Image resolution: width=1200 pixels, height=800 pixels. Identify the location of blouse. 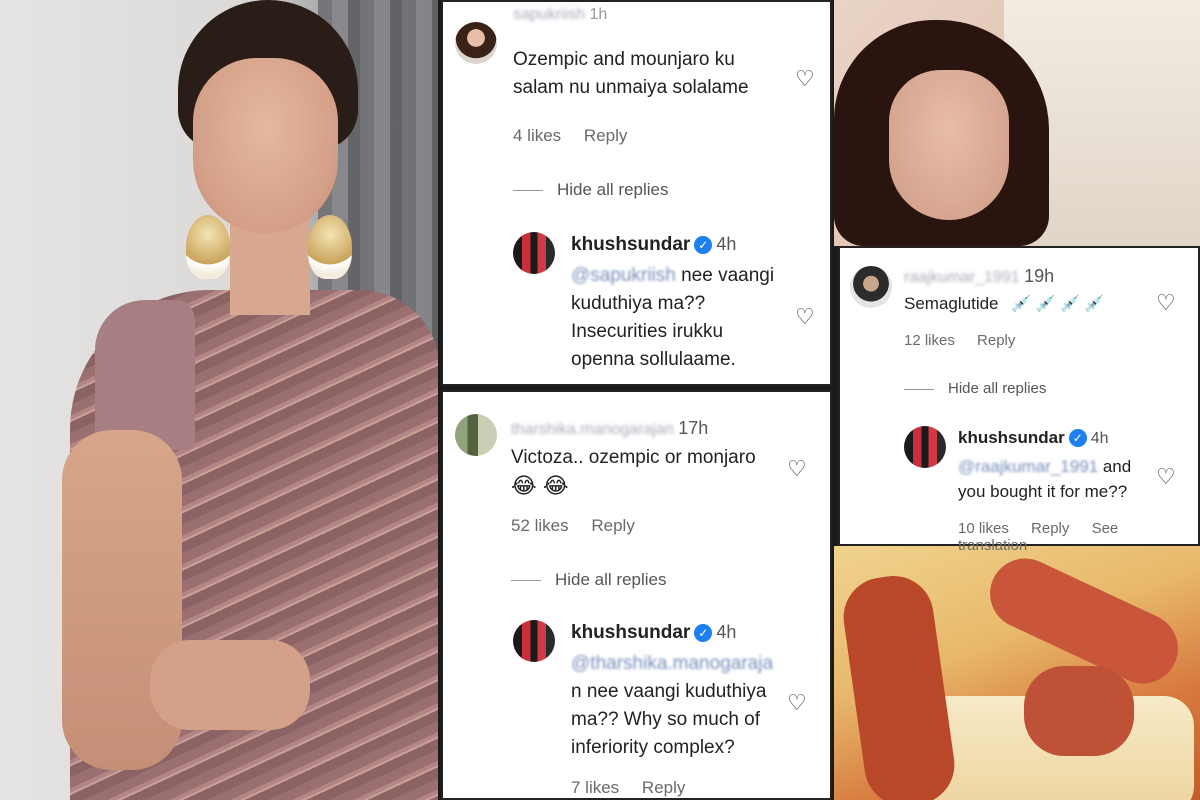
(145, 375).